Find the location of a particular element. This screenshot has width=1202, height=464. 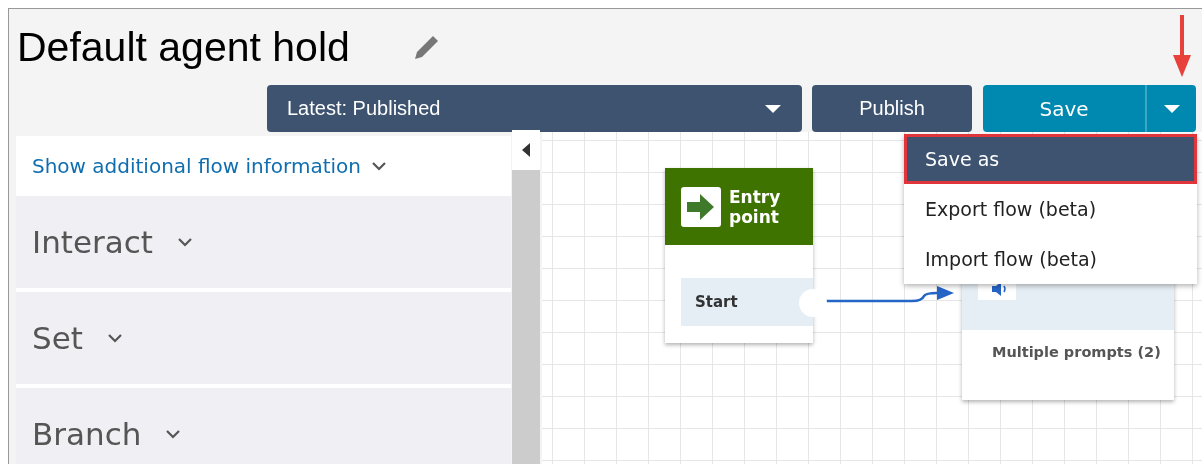

save-options-button is located at coordinates (1170, 108).